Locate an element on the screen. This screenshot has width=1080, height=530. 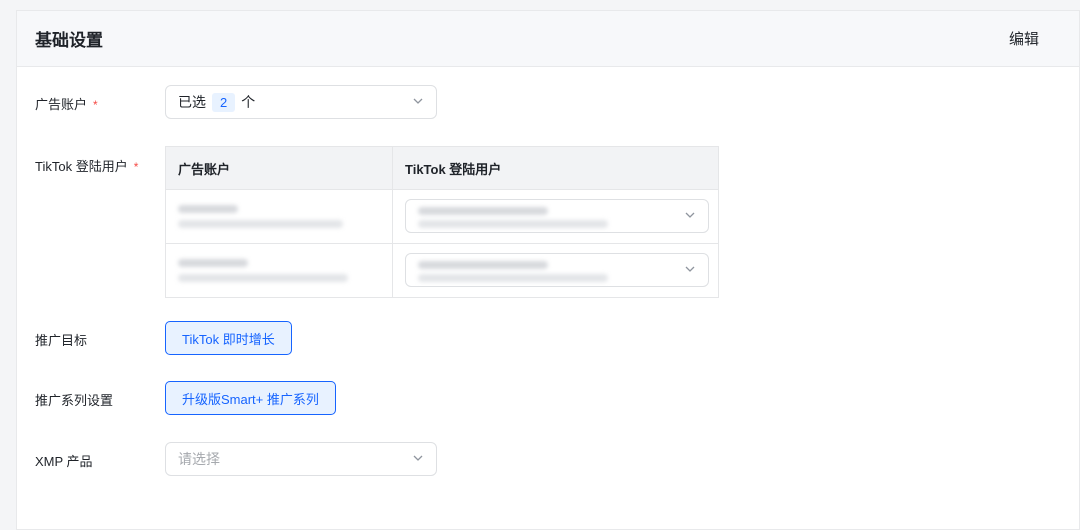
ad-account-label: 广告账户 * is located at coordinates (66, 103).